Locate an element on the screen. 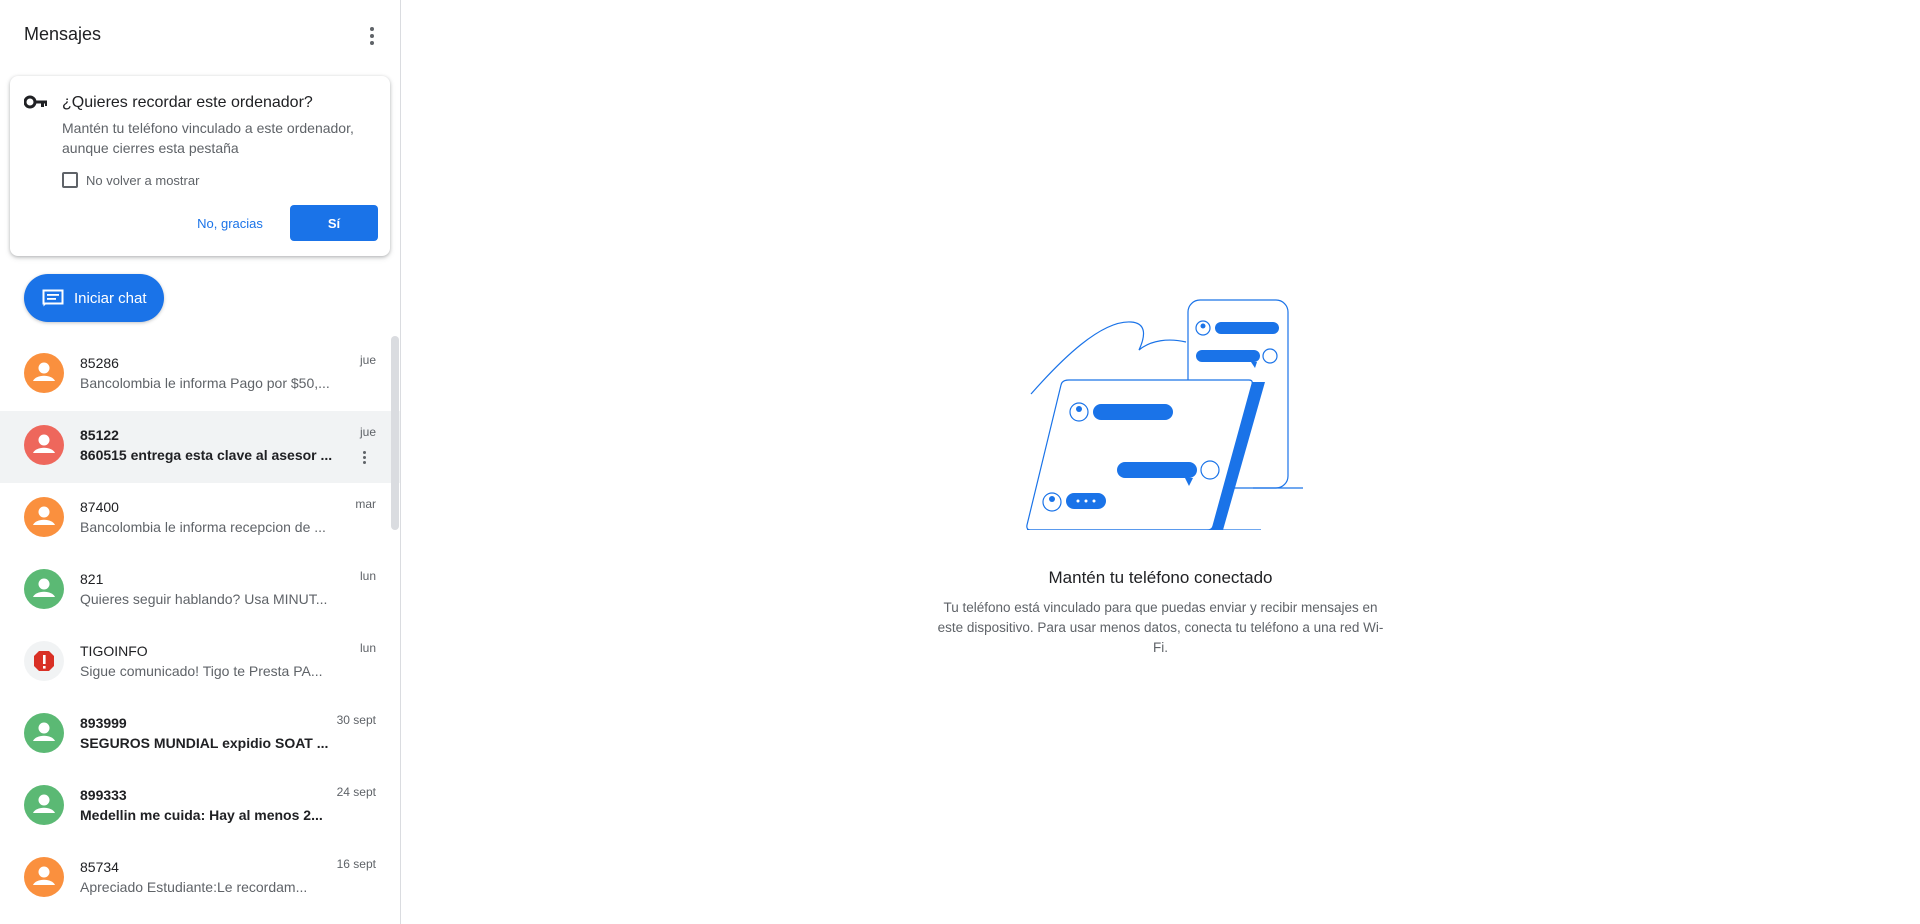  conversation-name: 893999 is located at coordinates (103, 723).